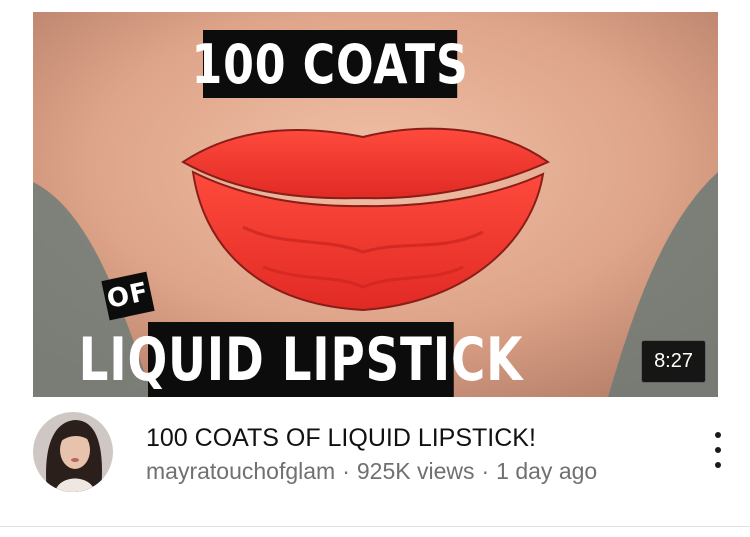 The image size is (750, 537). Describe the element at coordinates (341, 438) in the screenshot. I see `video-title: 100 COATS OF LIQUID LIPSTICK!` at that location.